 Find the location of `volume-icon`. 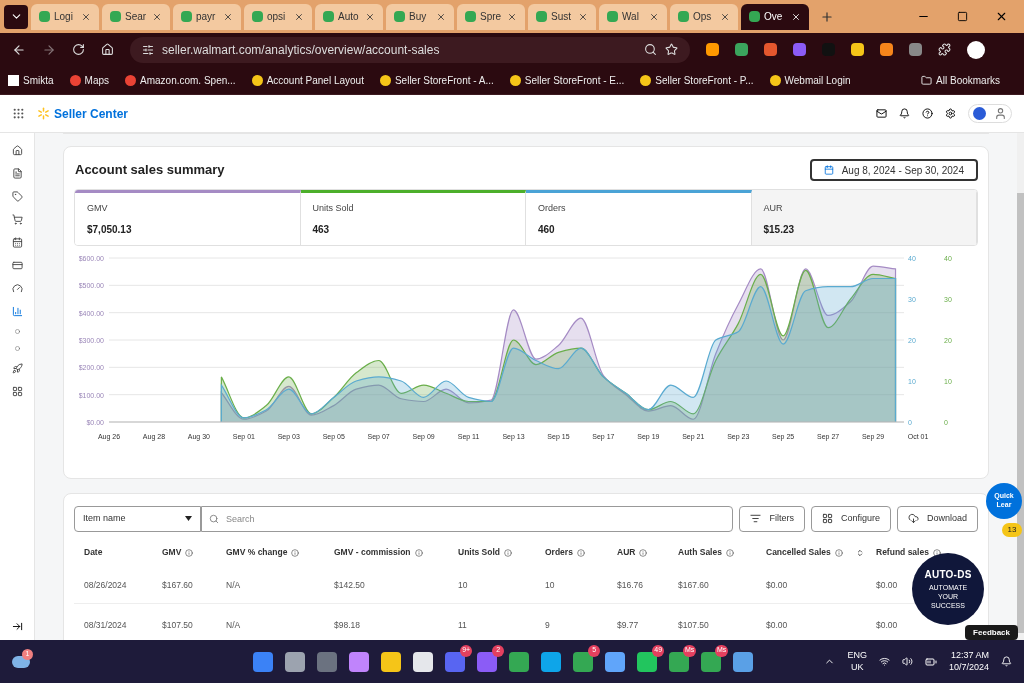

volume-icon is located at coordinates (907, 661).